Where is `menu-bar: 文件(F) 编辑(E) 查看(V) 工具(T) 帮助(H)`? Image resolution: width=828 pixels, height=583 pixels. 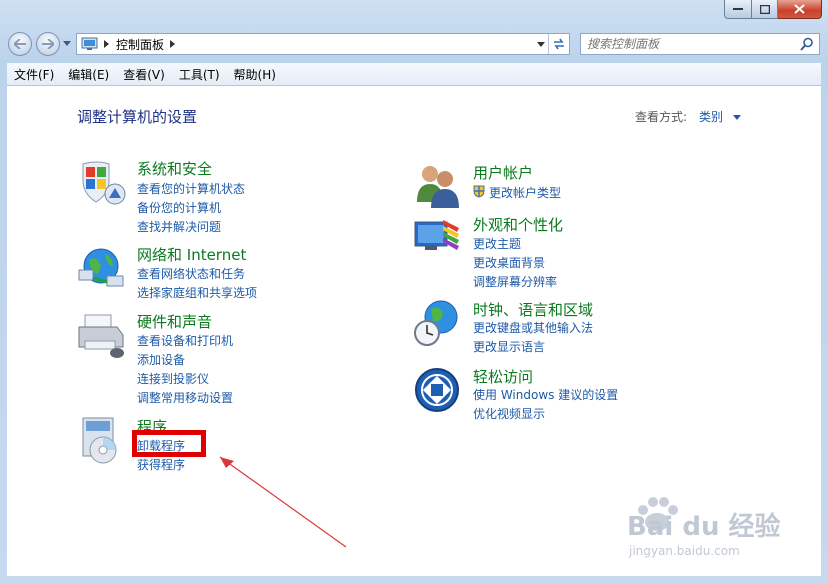
menu-bar: 文件(F) 编辑(E) 查看(V) 工具(T) 帮助(H) is located at coordinates (414, 74).